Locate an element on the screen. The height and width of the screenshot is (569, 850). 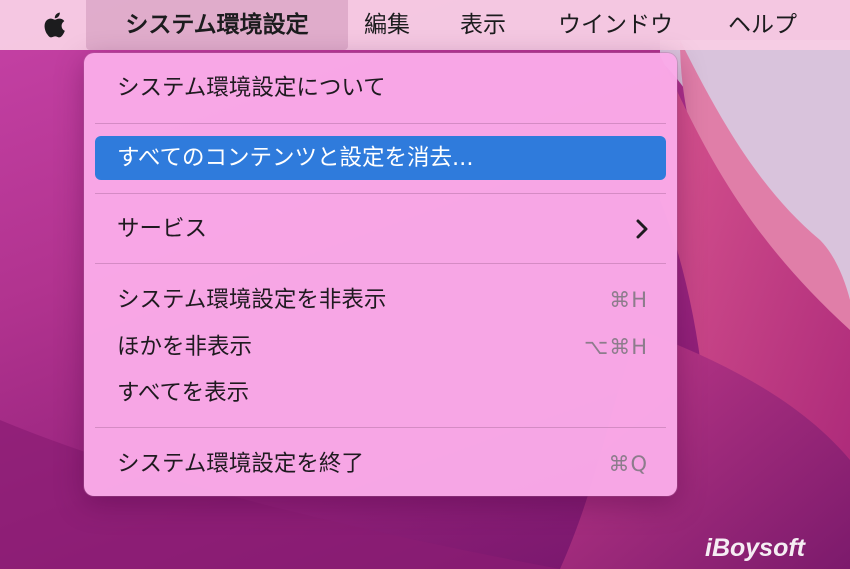
iboysoft-watermark-logo: iBoysoft is located at coordinates (773, 547).